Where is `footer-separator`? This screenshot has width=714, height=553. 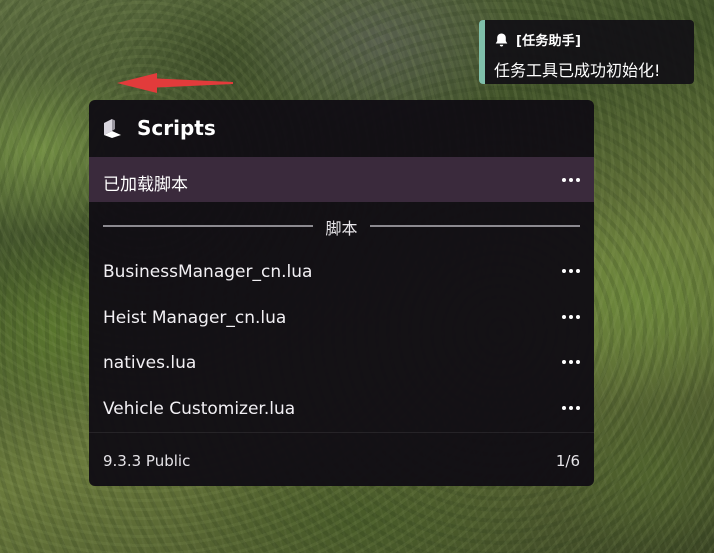 footer-separator is located at coordinates (341, 432).